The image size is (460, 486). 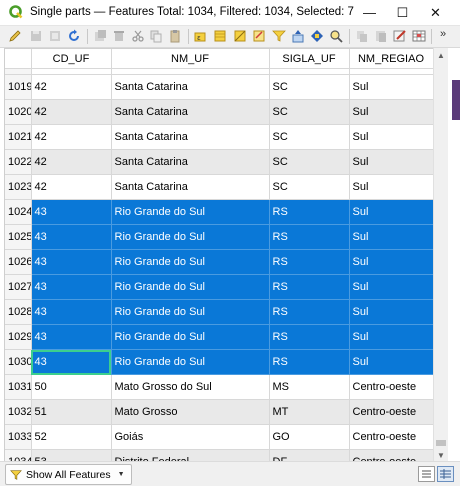 What do you see at coordinates (369, 12) in the screenshot?
I see `minimize-button: —` at bounding box center [369, 12].